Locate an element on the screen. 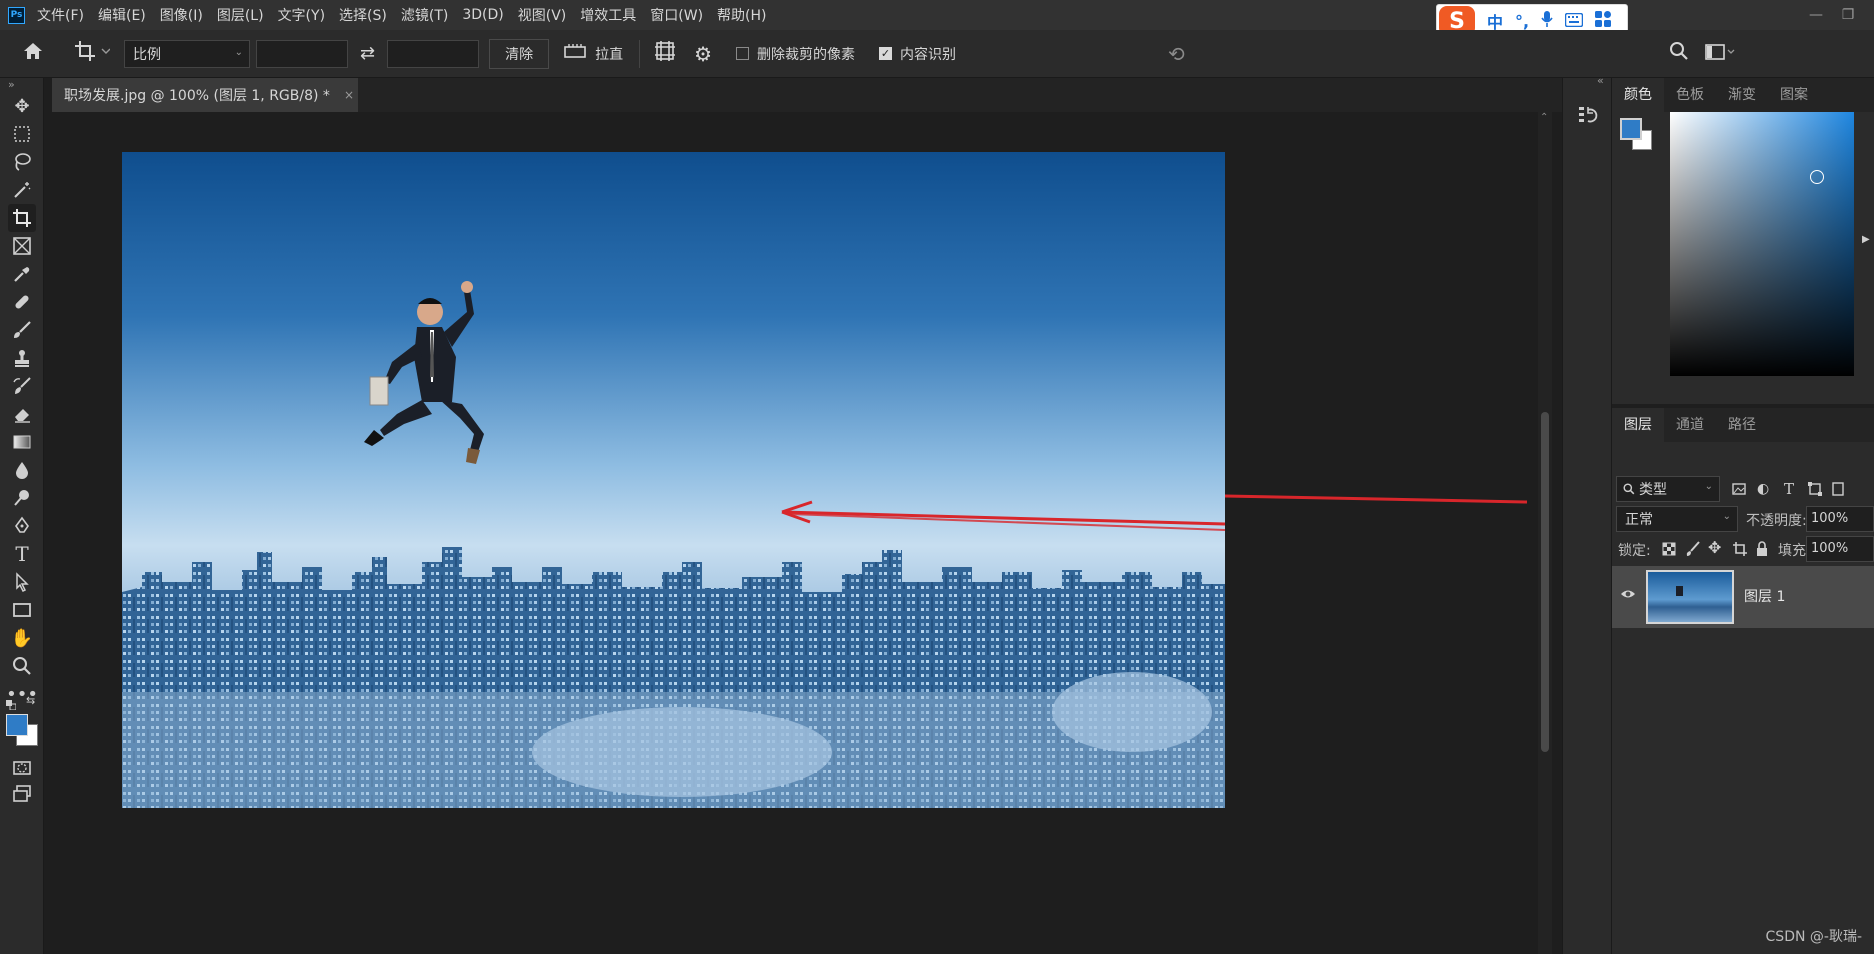  menu-view: 视图(V) is located at coordinates (542, 15).